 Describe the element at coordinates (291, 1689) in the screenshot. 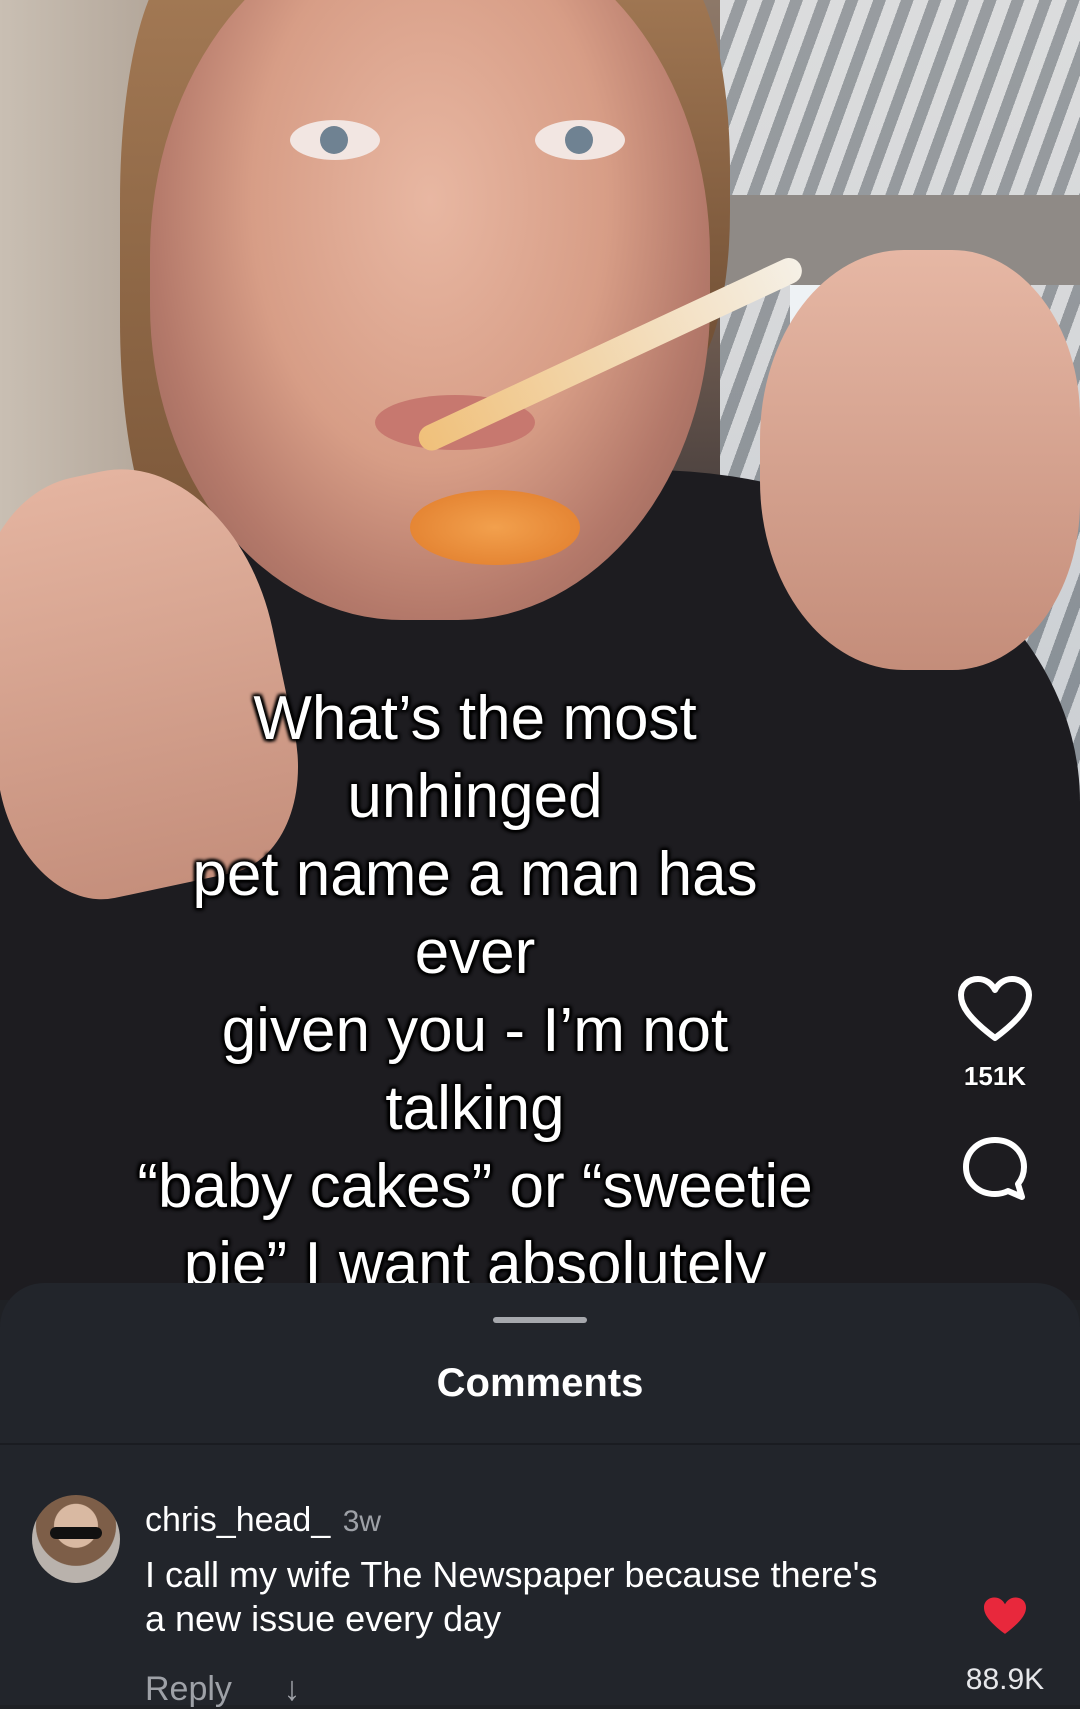

I see `down-arrow-icon: ↓` at that location.